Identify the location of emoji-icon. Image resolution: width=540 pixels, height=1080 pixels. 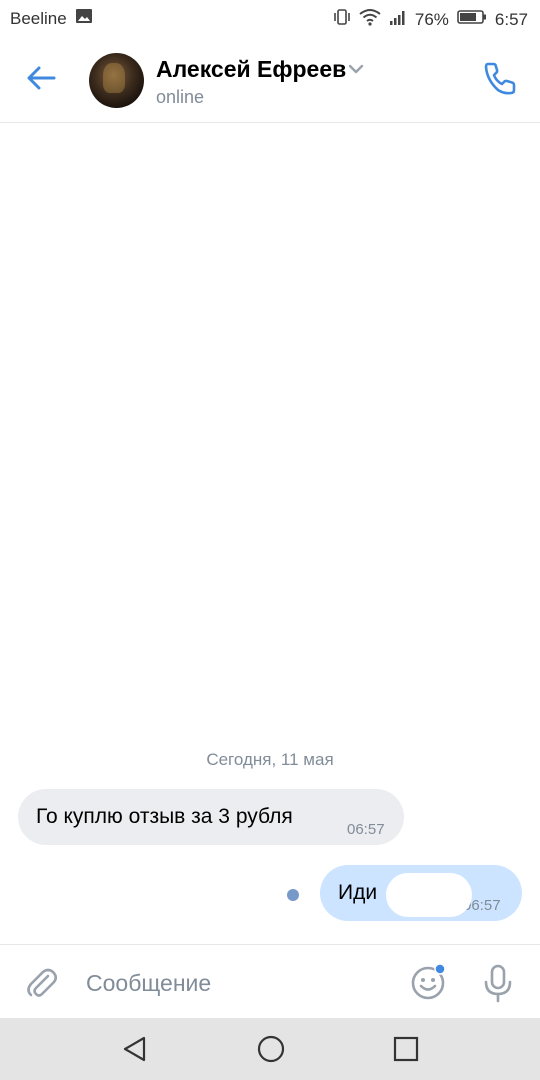
(428, 981).